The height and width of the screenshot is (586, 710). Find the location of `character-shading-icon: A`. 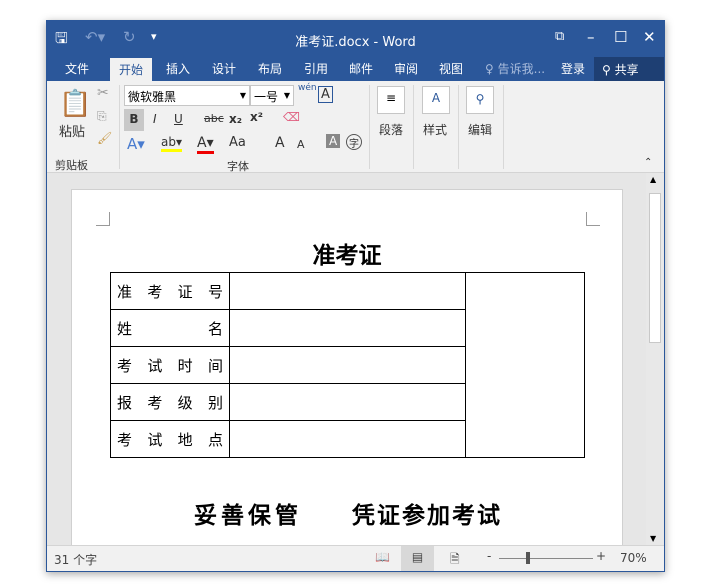

character-shading-icon: A is located at coordinates (333, 141).